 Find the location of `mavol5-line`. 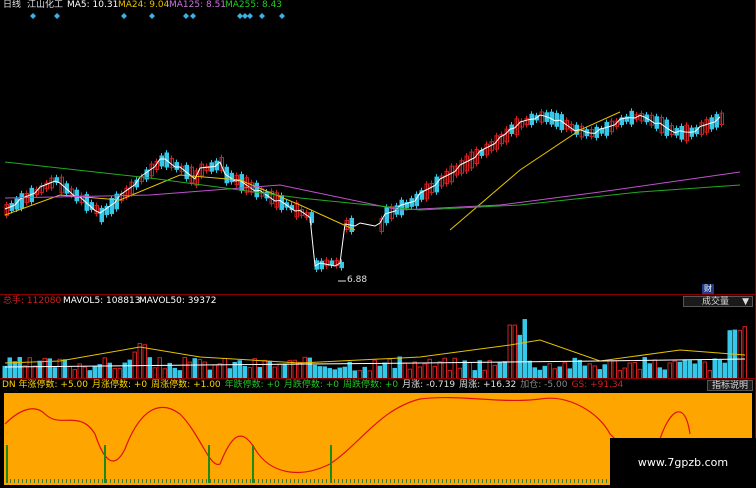

mavol5-line is located at coordinates (375, 351).